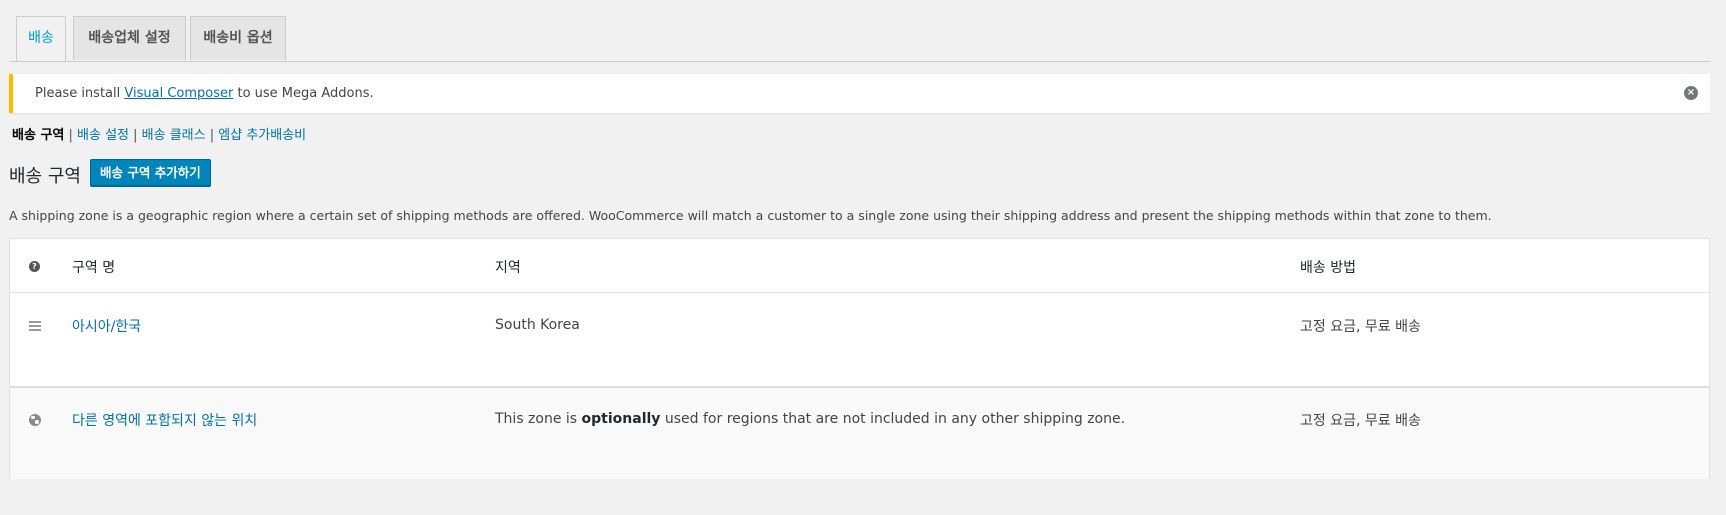  I want to click on rest-region-text: This zone is, so click(538, 419).